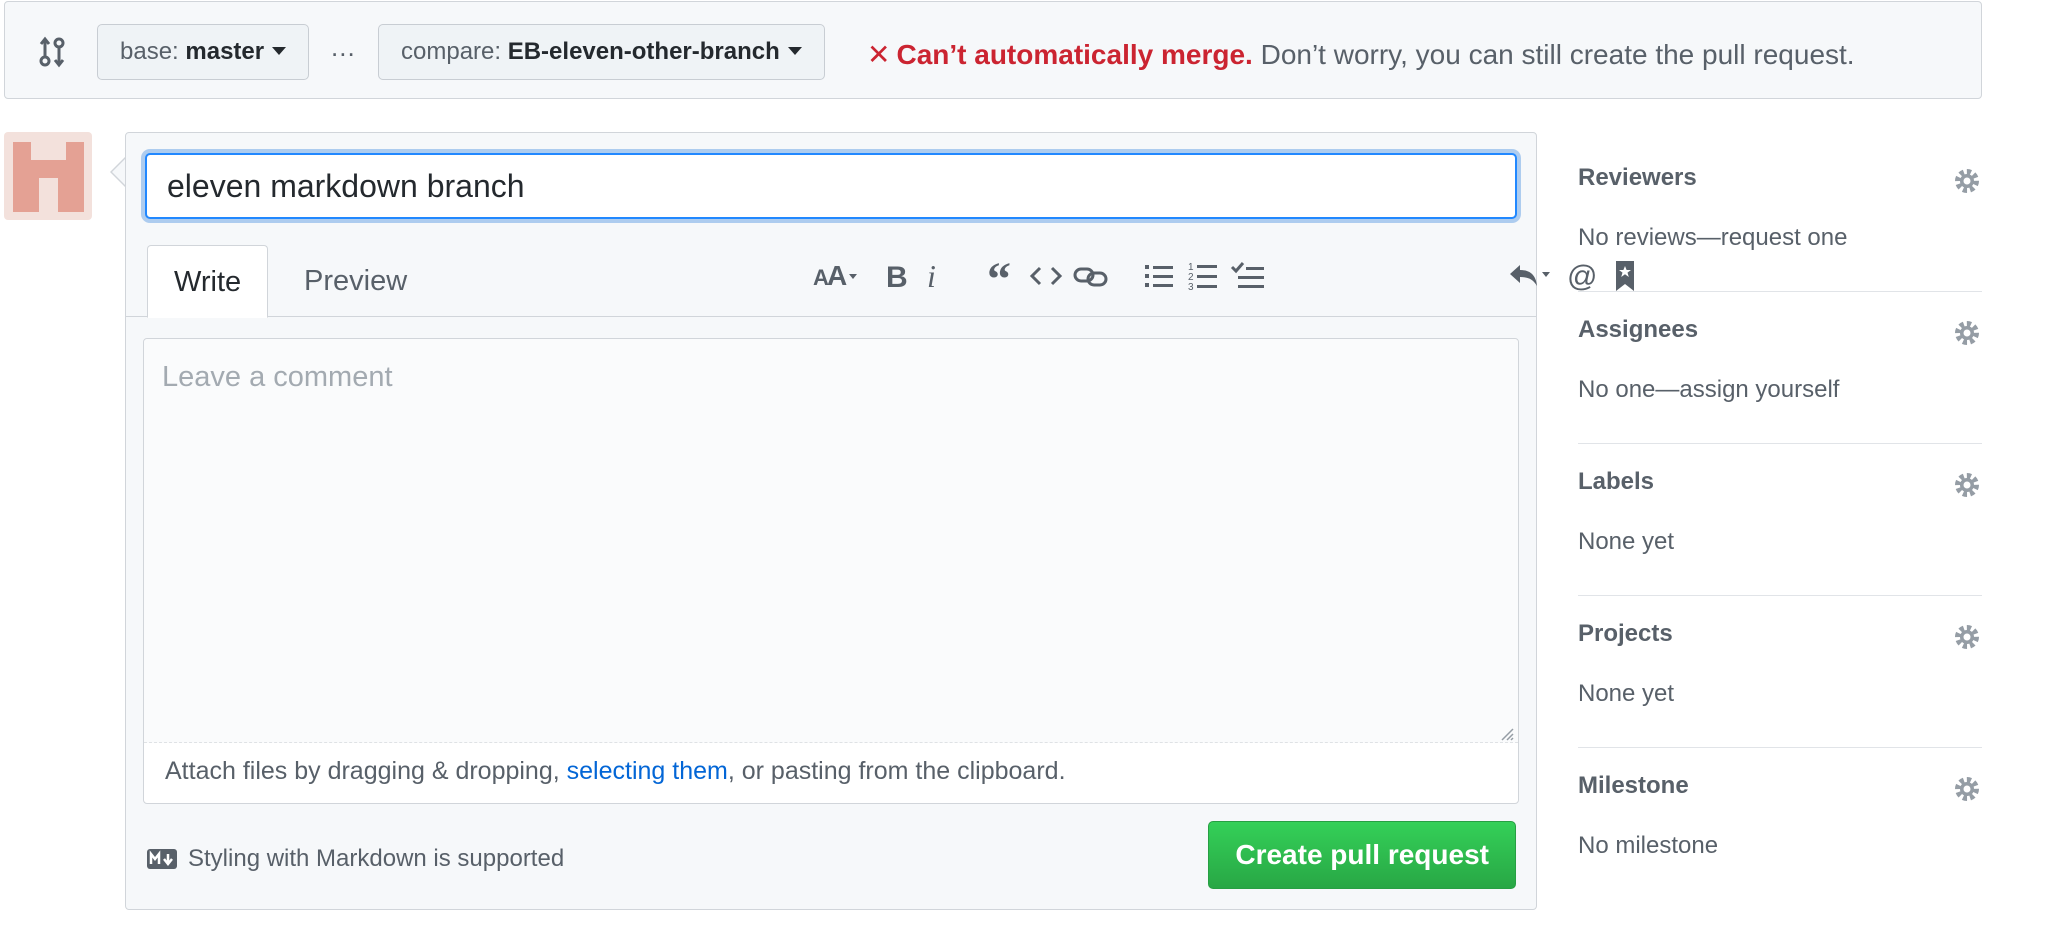 The height and width of the screenshot is (946, 2070). Describe the element at coordinates (831, 316) in the screenshot. I see `tabs-divider` at that location.